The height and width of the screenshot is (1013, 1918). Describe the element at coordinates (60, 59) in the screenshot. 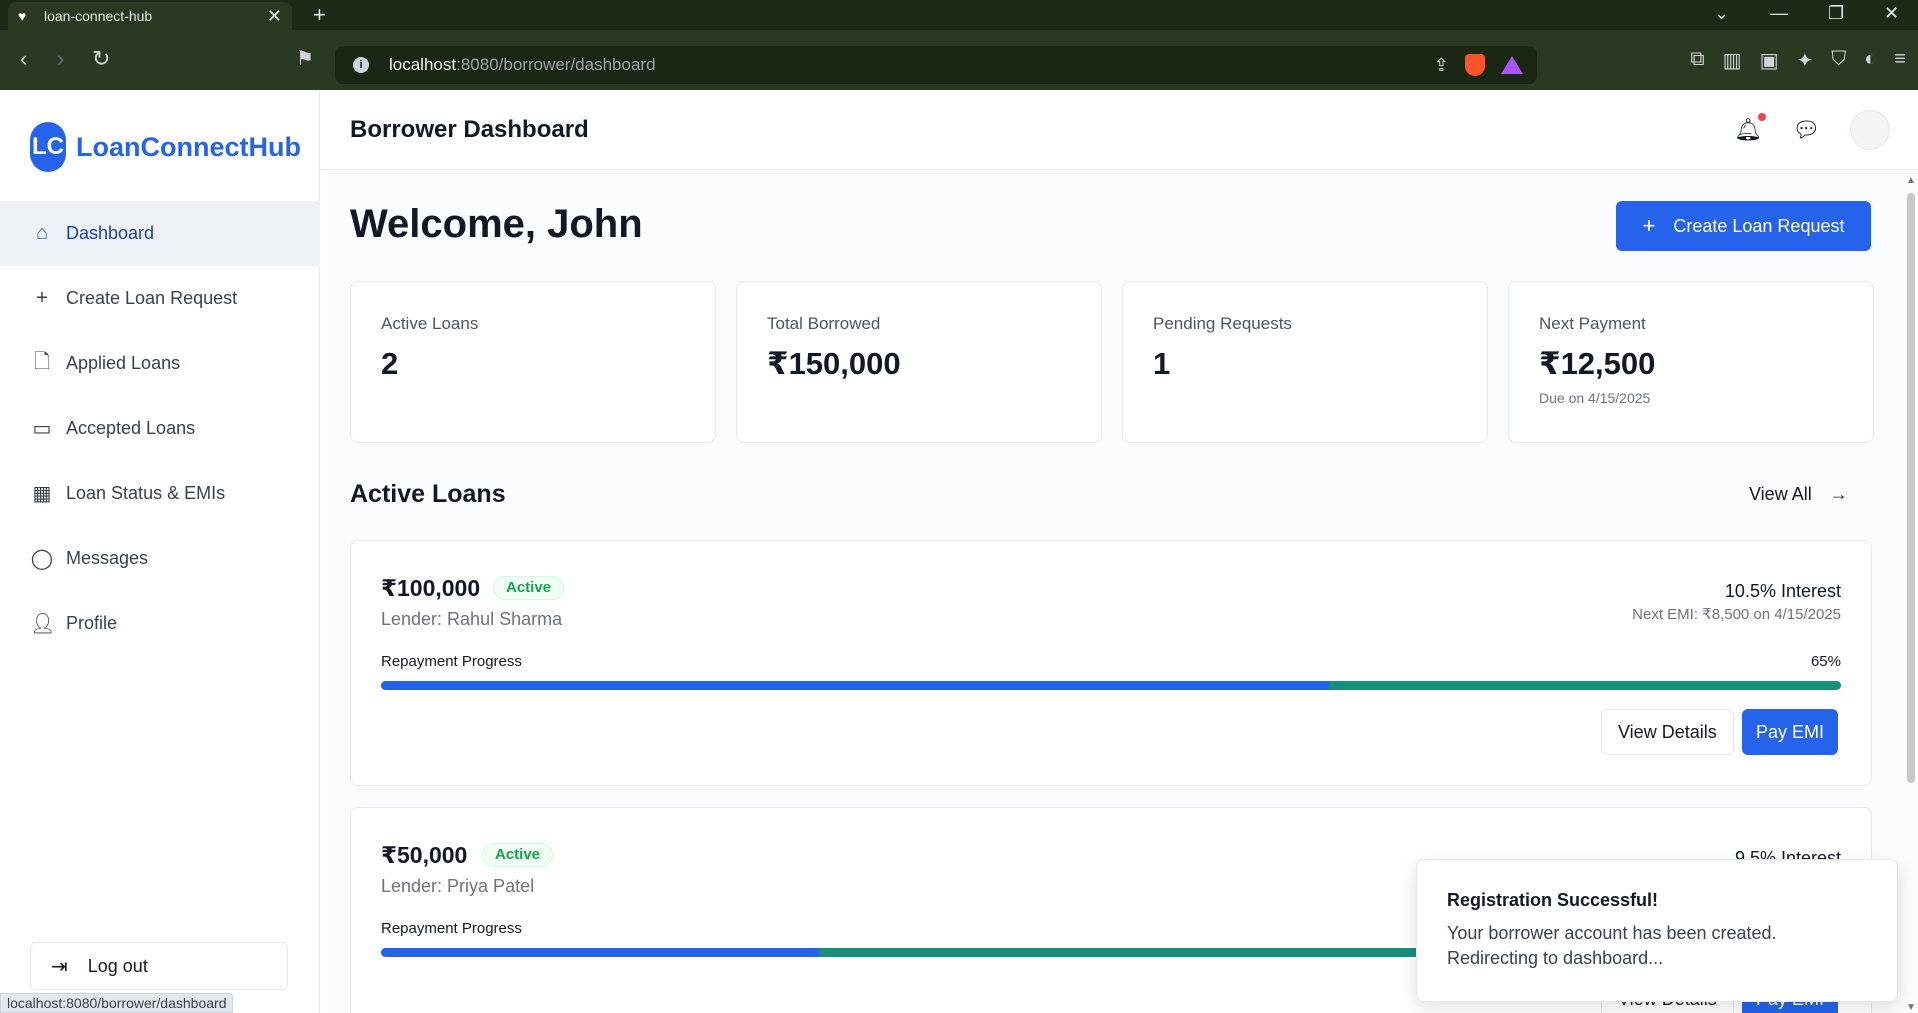

I see `forward-button: ›` at that location.